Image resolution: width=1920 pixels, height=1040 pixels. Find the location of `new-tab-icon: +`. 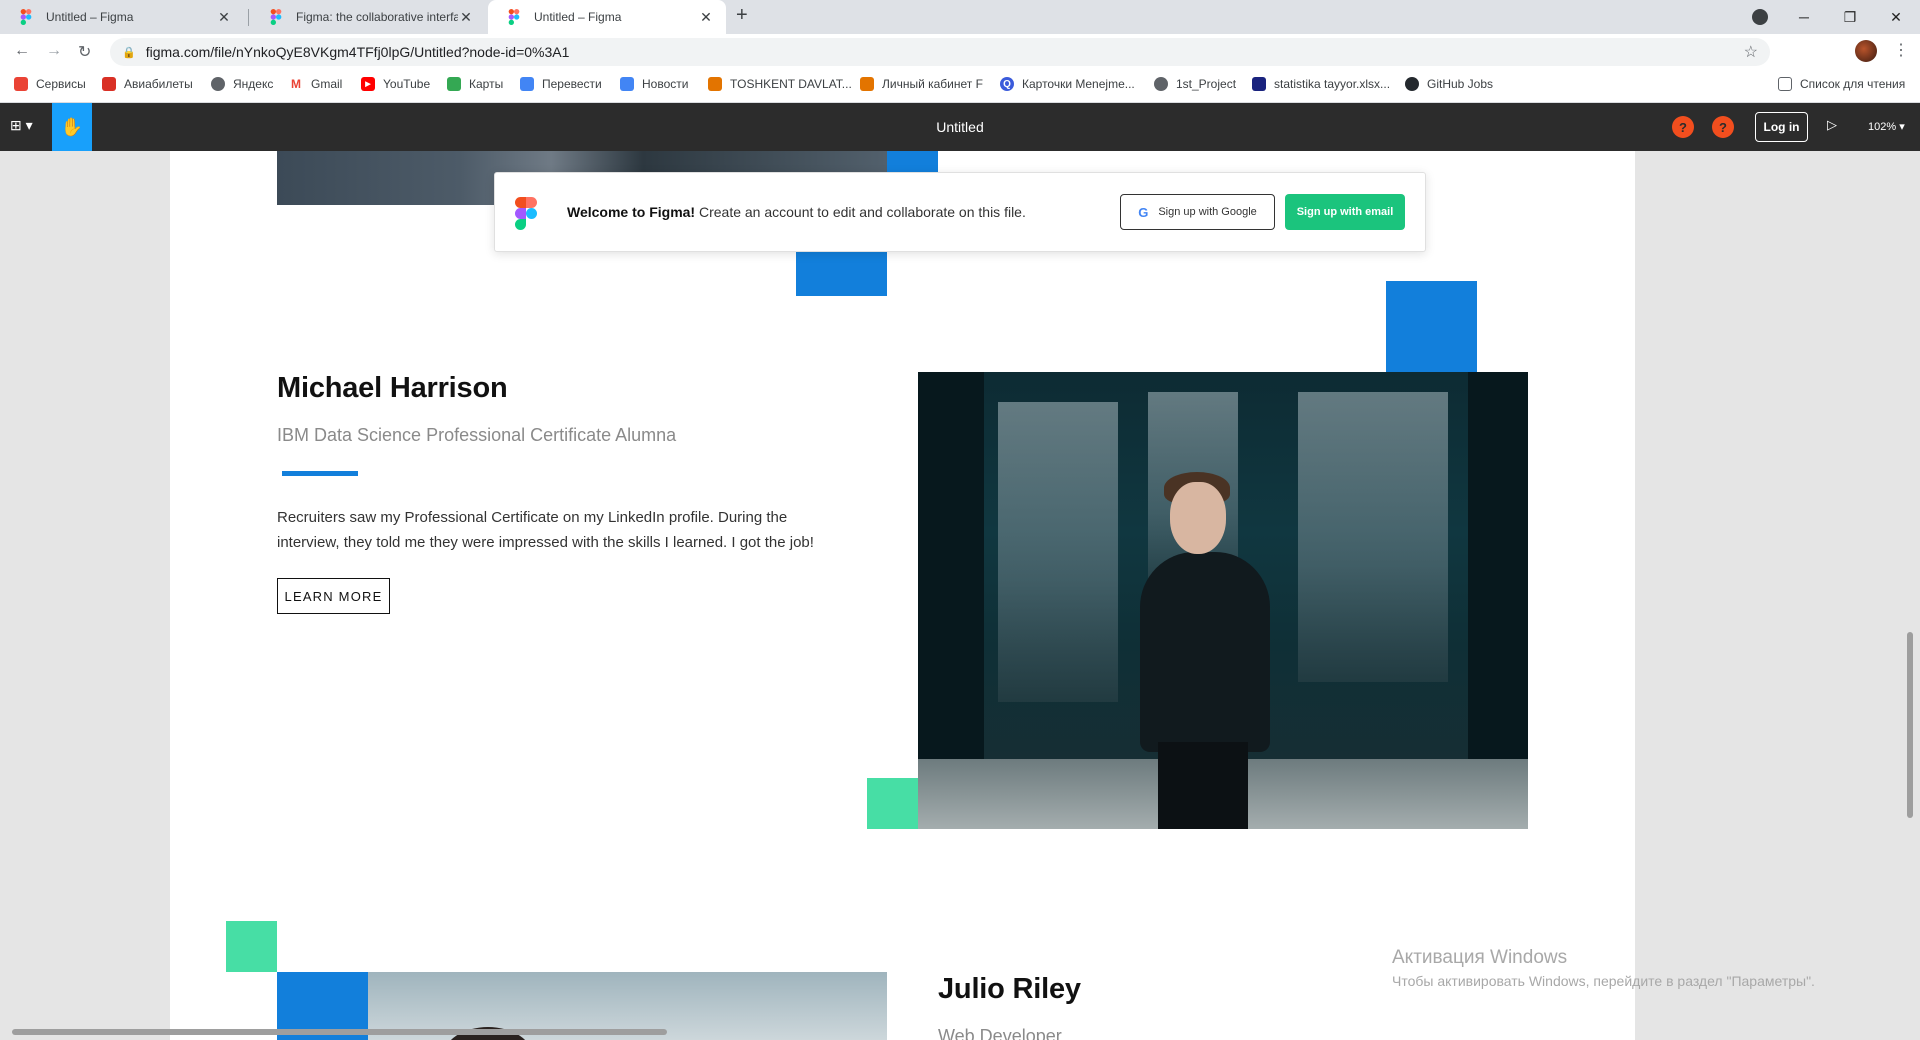

new-tab-icon: + is located at coordinates (742, 15).